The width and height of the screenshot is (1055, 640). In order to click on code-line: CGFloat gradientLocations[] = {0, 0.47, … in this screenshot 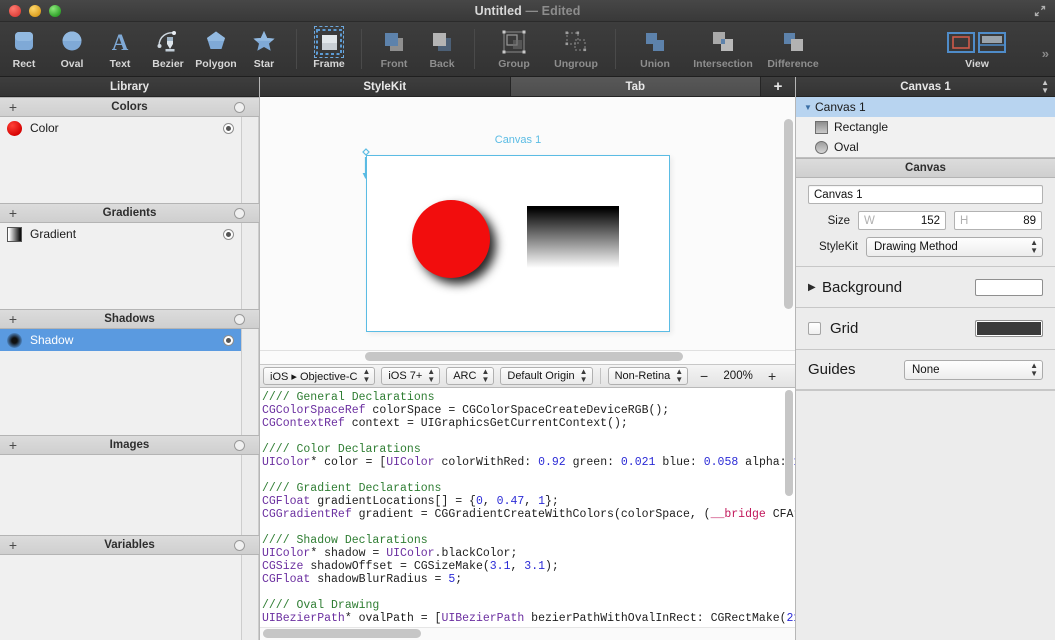, I will do `click(522, 501)`.